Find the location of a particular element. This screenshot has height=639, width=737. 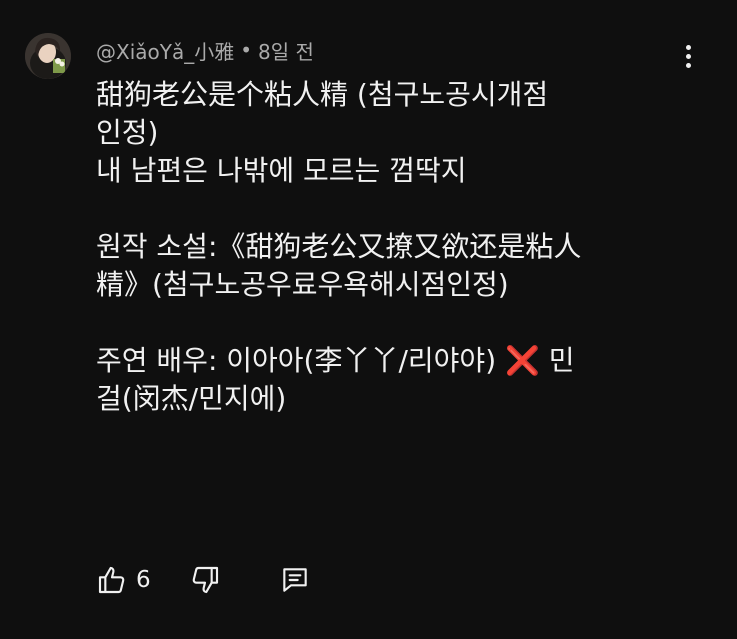

cross-mark-icon: ❌ is located at coordinates (522, 360).